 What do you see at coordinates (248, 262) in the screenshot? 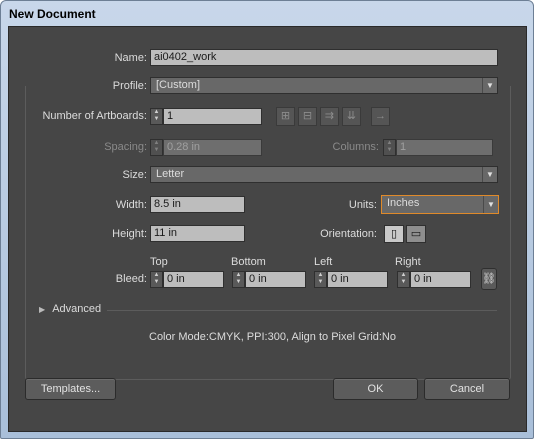
I see `bleed-bottom-label: Bottom` at bounding box center [248, 262].